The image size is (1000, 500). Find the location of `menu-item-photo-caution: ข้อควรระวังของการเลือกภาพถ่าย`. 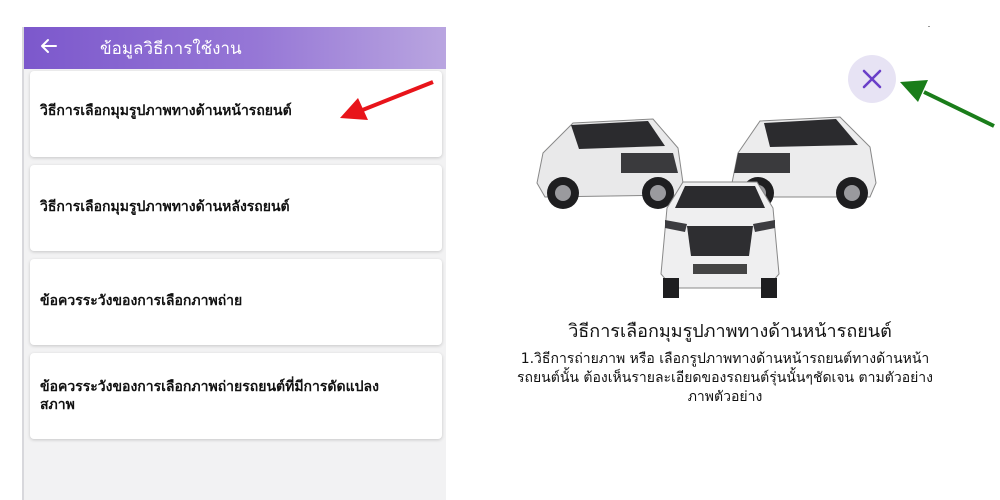

menu-item-photo-caution: ข้อควรระวังของการเลือกภาพถ่าย is located at coordinates (236, 302).